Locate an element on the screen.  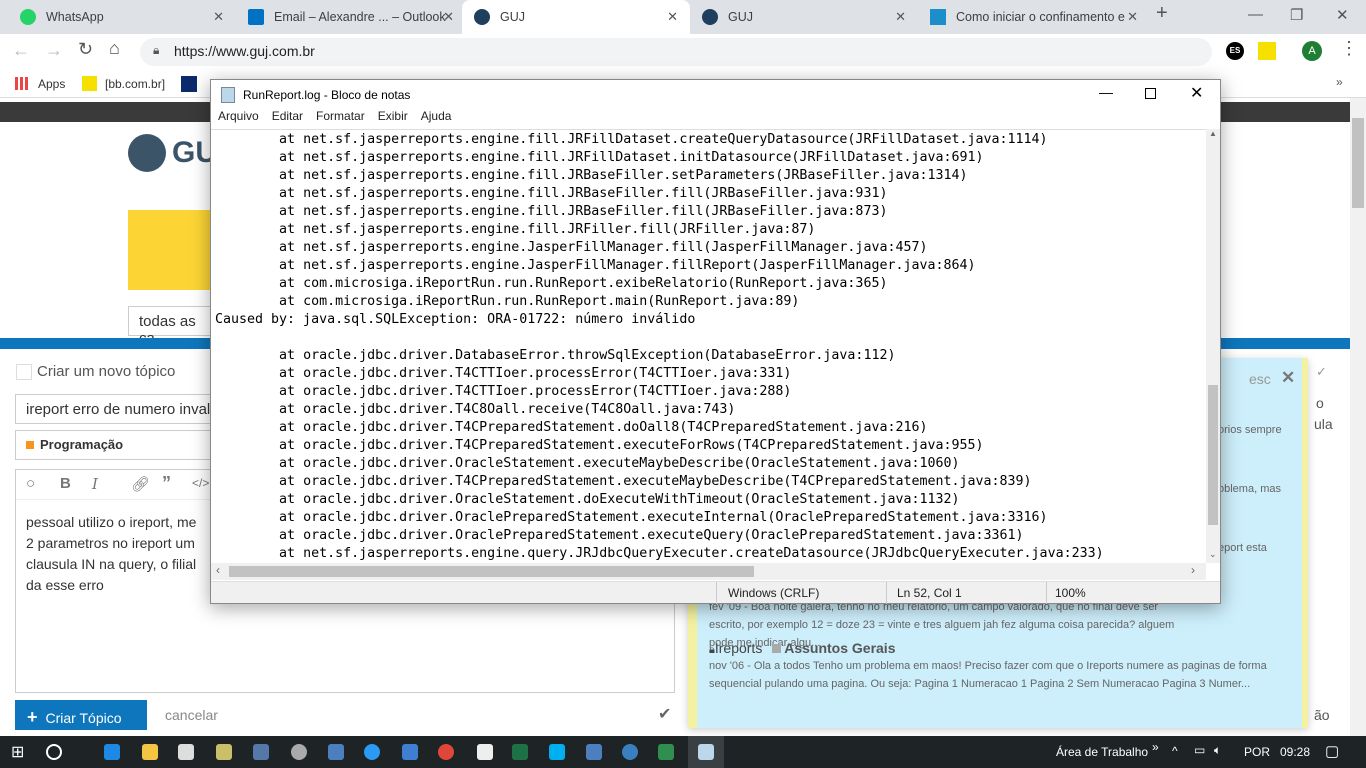
tab-title: Como iniciar o confinamento e is located at coordinates (1040, 17).